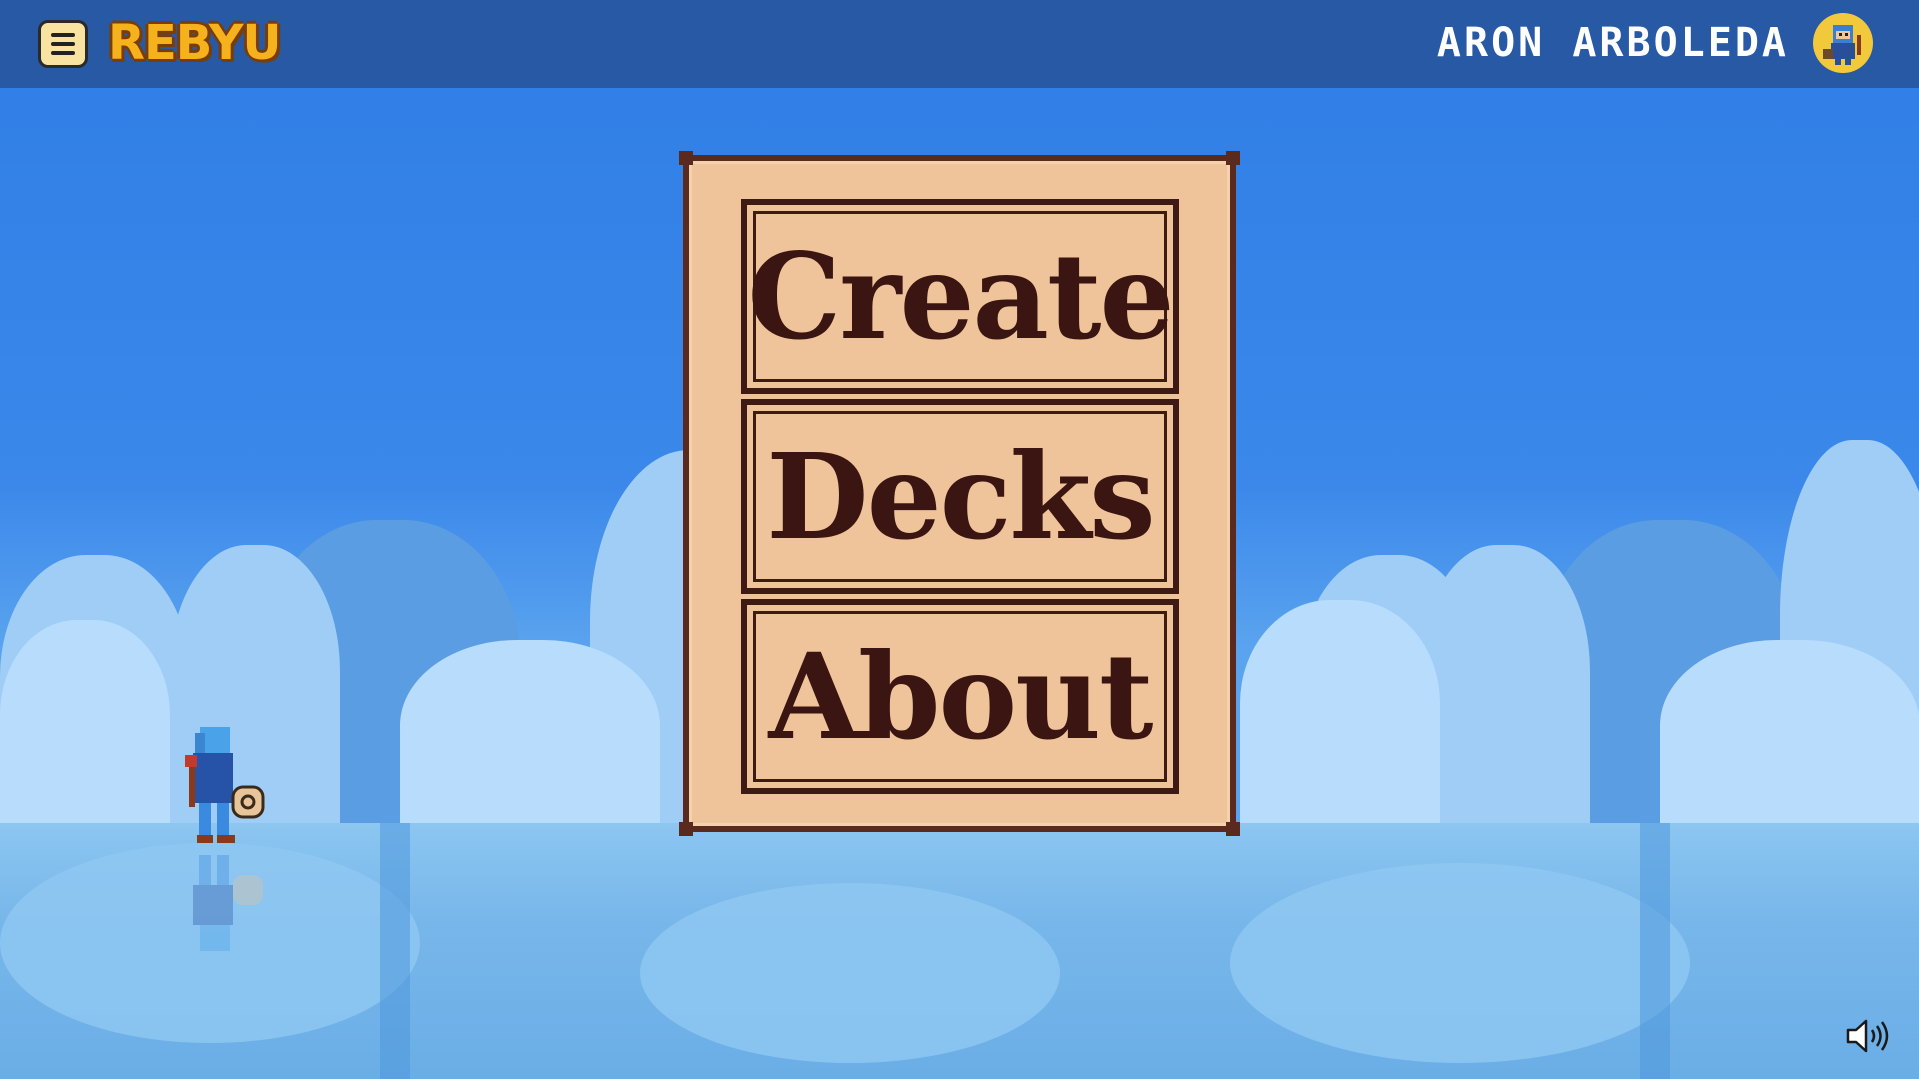 This screenshot has height=1079, width=1919. I want to click on sound-toggle-button, so click(1871, 1036).